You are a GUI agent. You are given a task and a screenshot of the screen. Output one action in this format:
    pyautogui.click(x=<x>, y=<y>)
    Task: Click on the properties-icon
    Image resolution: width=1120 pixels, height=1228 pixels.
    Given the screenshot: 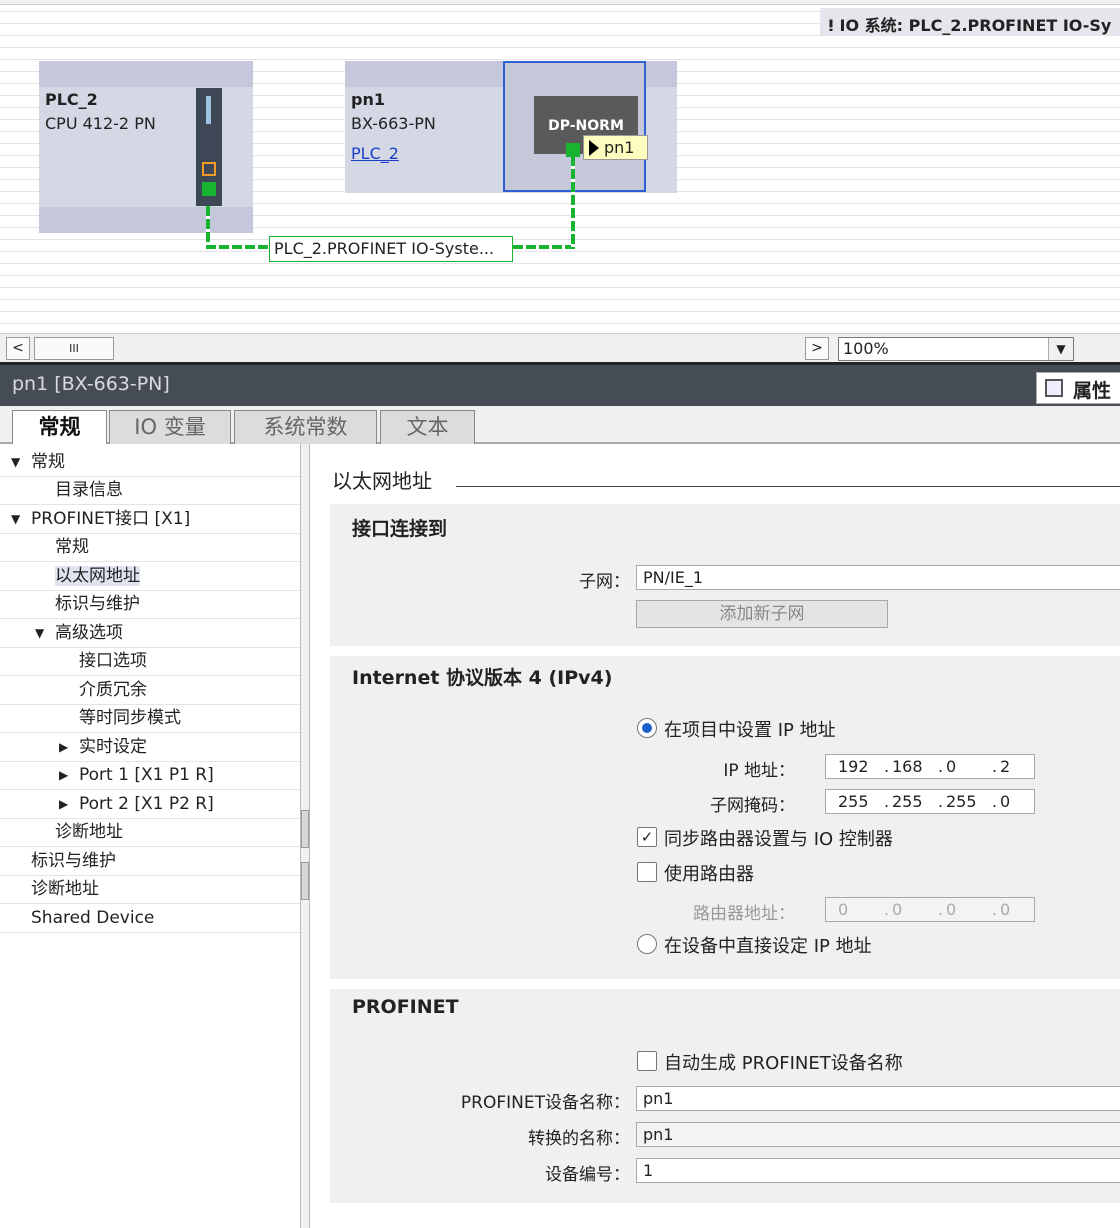 What is the action you would take?
    pyautogui.click(x=1054, y=388)
    